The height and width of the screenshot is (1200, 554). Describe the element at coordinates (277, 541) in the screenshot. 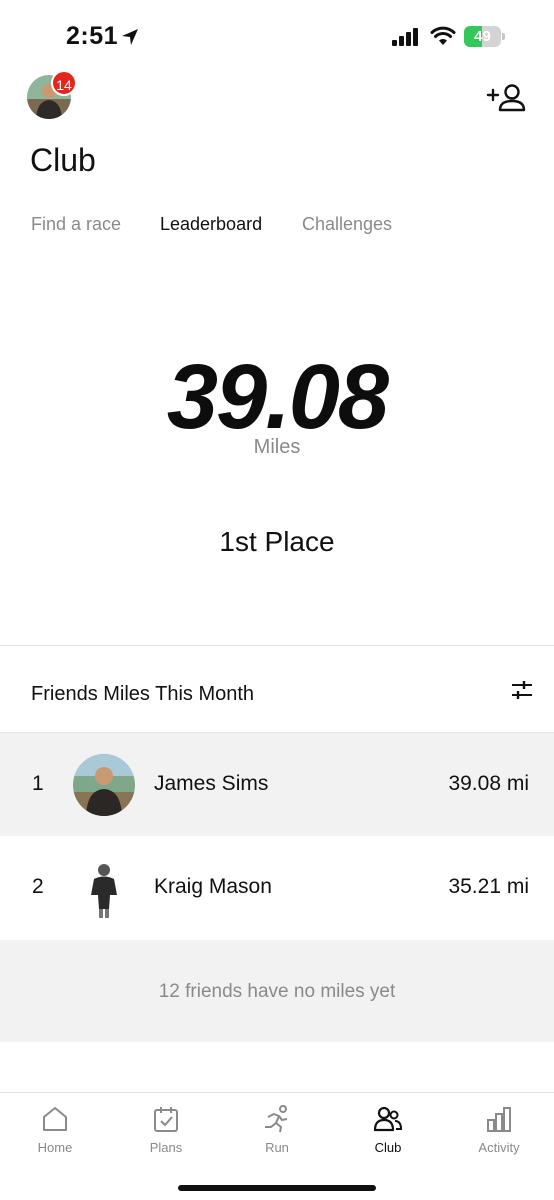

I see `leaderboard-place: 1st Place` at that location.